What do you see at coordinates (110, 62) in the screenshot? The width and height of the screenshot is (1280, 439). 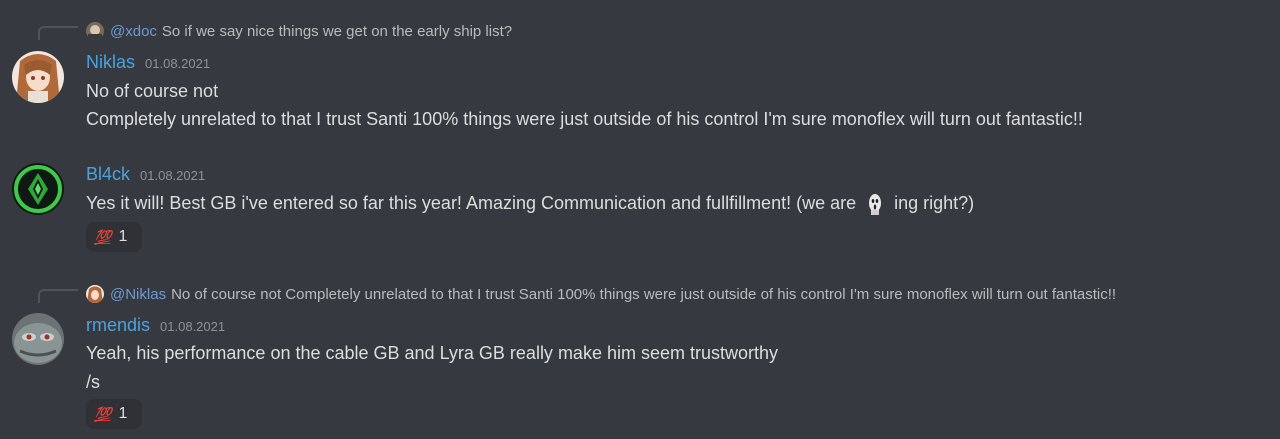 I see `username: Niklas` at bounding box center [110, 62].